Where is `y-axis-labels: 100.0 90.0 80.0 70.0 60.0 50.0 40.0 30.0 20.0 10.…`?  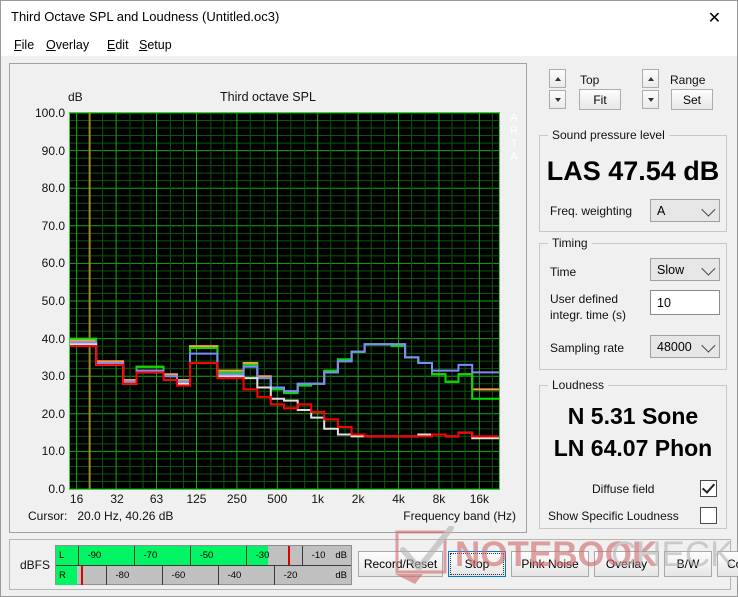
y-axis-labels: 100.0 90.0 80.0 70.0 60.0 50.0 40.0 30.0 20.0 10.… is located at coordinates (37, 301).